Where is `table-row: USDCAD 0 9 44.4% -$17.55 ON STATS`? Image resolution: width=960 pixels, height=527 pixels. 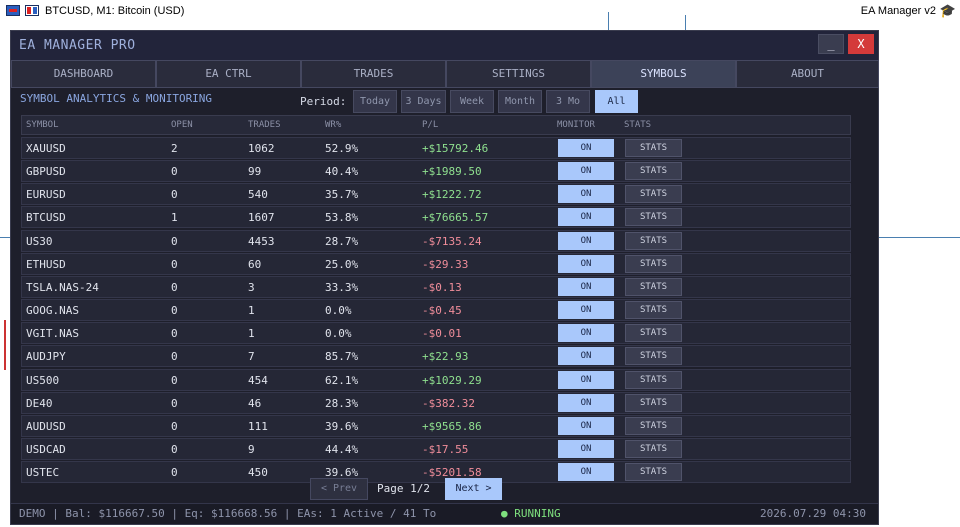
table-row: USDCAD 0 9 44.4% -$17.55 ON STATS is located at coordinates (436, 448).